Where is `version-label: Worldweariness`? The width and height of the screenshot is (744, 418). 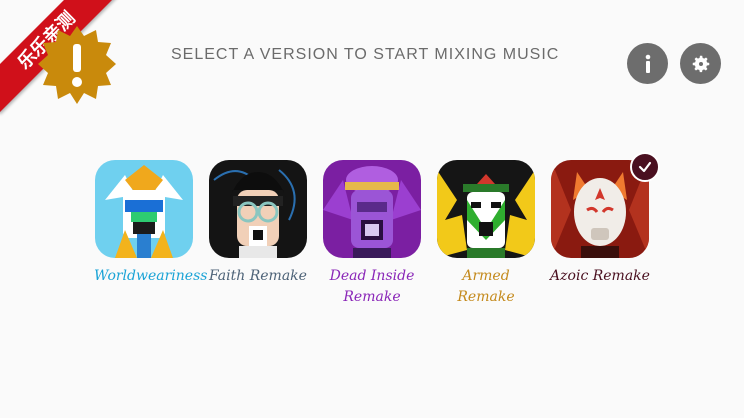 version-label: Worldweariness is located at coordinates (151, 276).